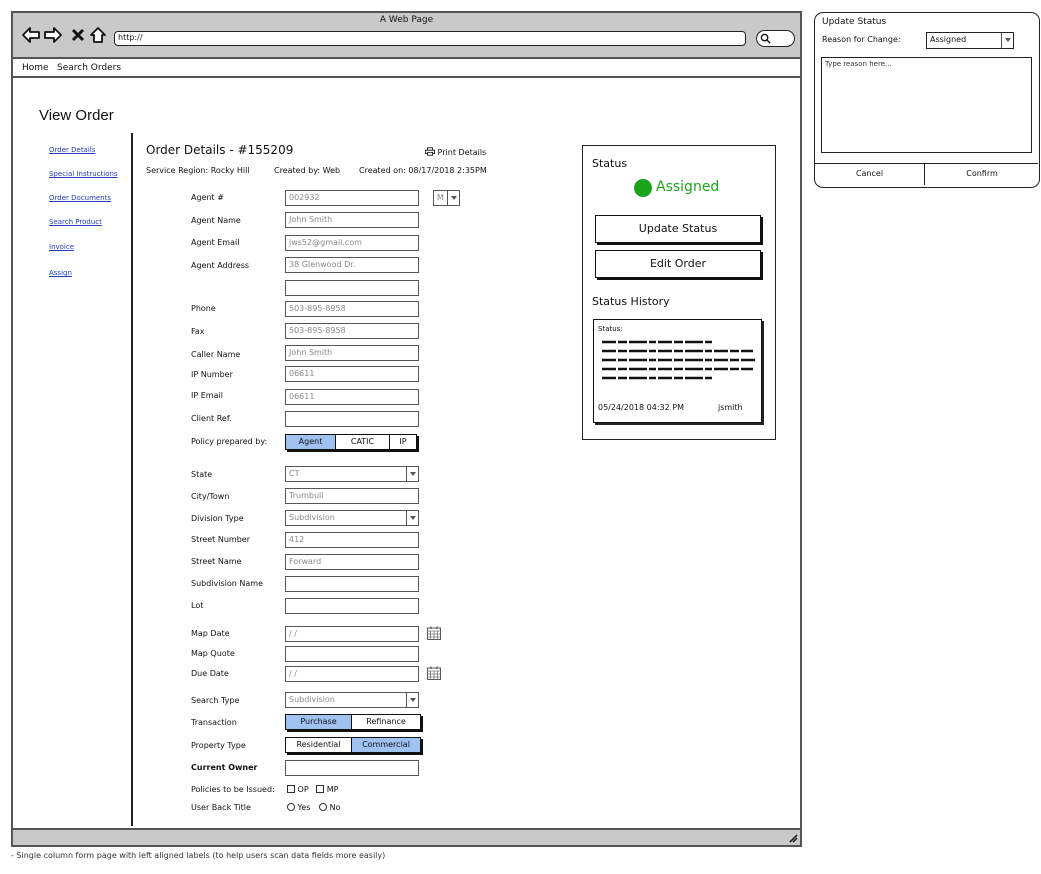 Image resolution: width=1041 pixels, height=874 pixels. Describe the element at coordinates (765, 38) in the screenshot. I see `magnifier-icon` at that location.